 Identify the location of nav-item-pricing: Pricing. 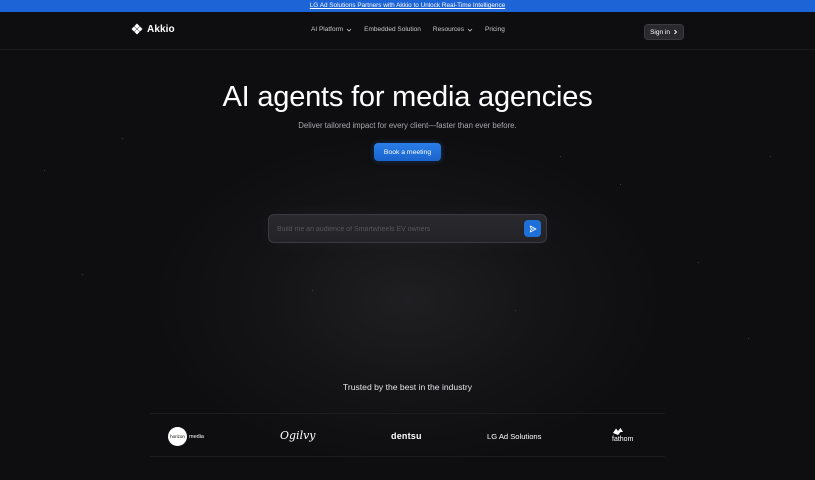
(495, 29).